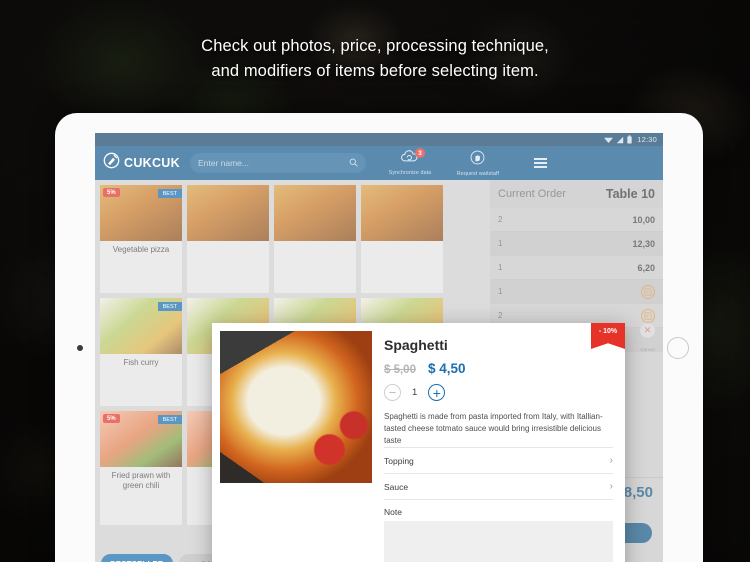 The width and height of the screenshot is (750, 562). I want to click on menu-item-card: 5% BEST Fried prawn with green chili, so click(141, 468).